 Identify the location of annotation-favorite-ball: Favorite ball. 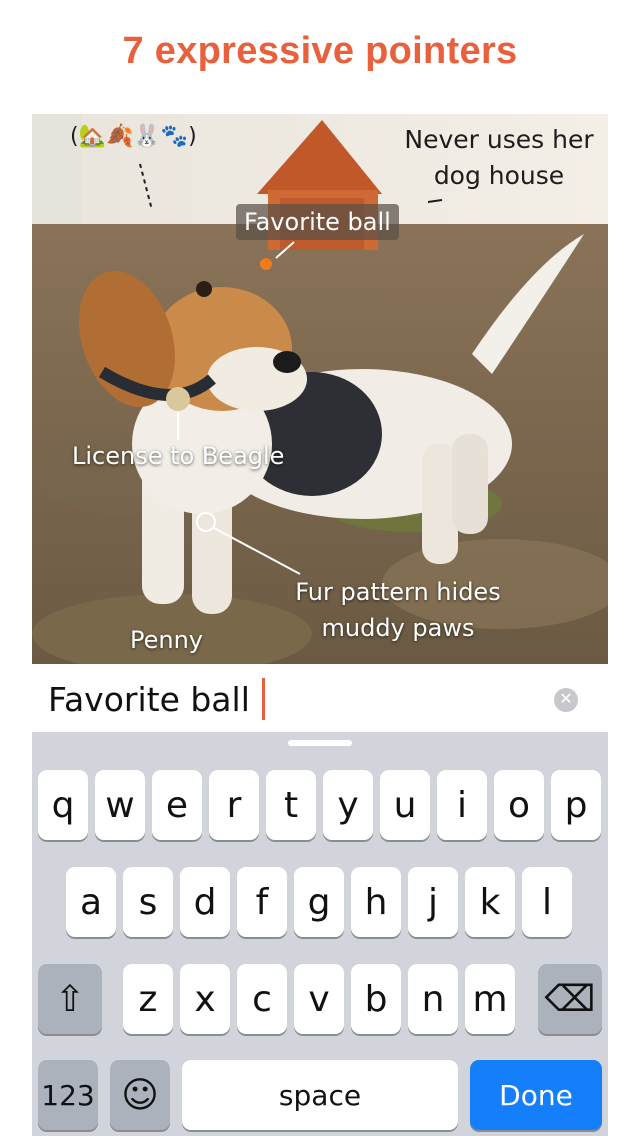
(317, 222).